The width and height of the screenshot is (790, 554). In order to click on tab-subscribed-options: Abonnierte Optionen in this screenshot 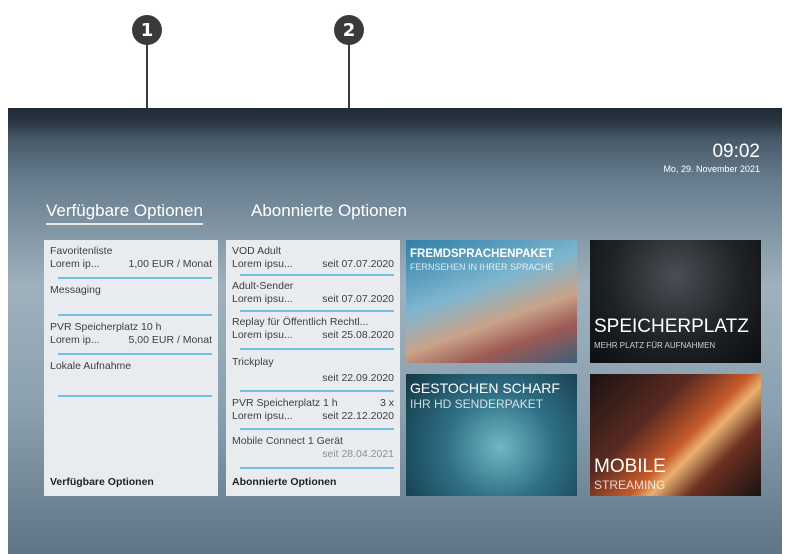, I will do `click(329, 211)`.